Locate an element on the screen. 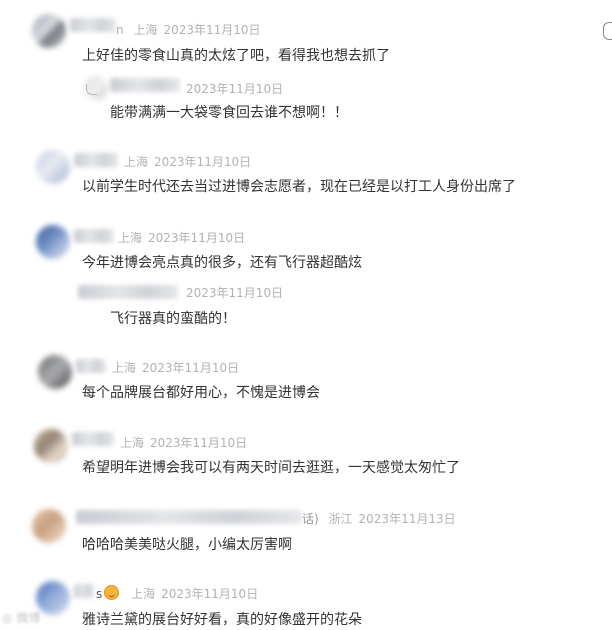 This screenshot has height=630, width=612. username-suffix: 话) is located at coordinates (310, 519).